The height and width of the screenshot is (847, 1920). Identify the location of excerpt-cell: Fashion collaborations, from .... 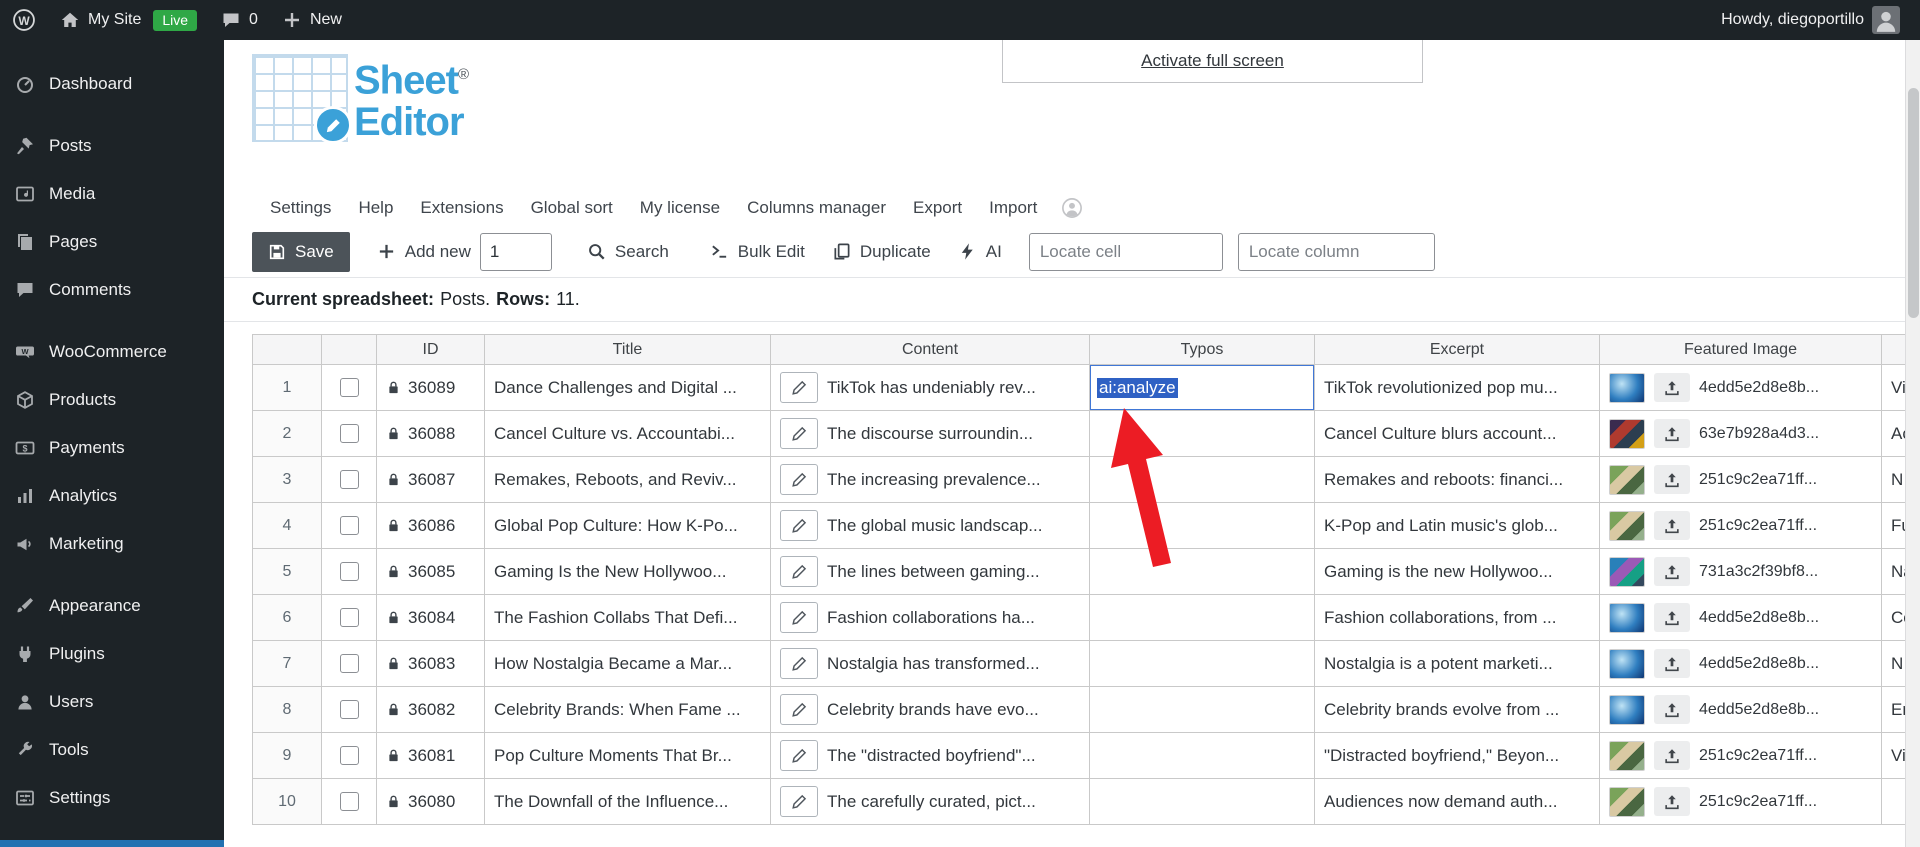
(1457, 618).